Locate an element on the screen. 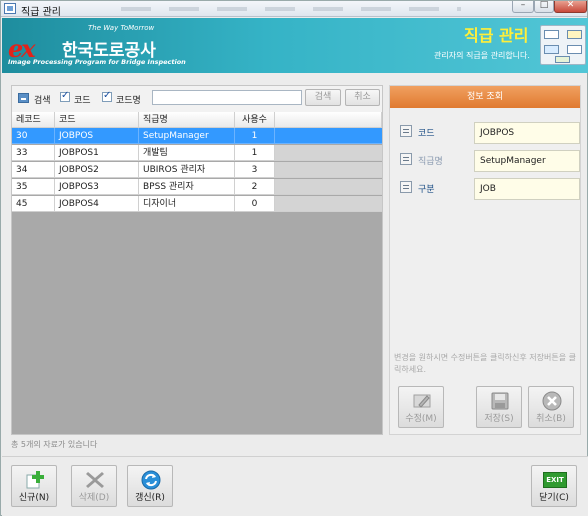  refresh-button: 갱신(R) is located at coordinates (150, 486).